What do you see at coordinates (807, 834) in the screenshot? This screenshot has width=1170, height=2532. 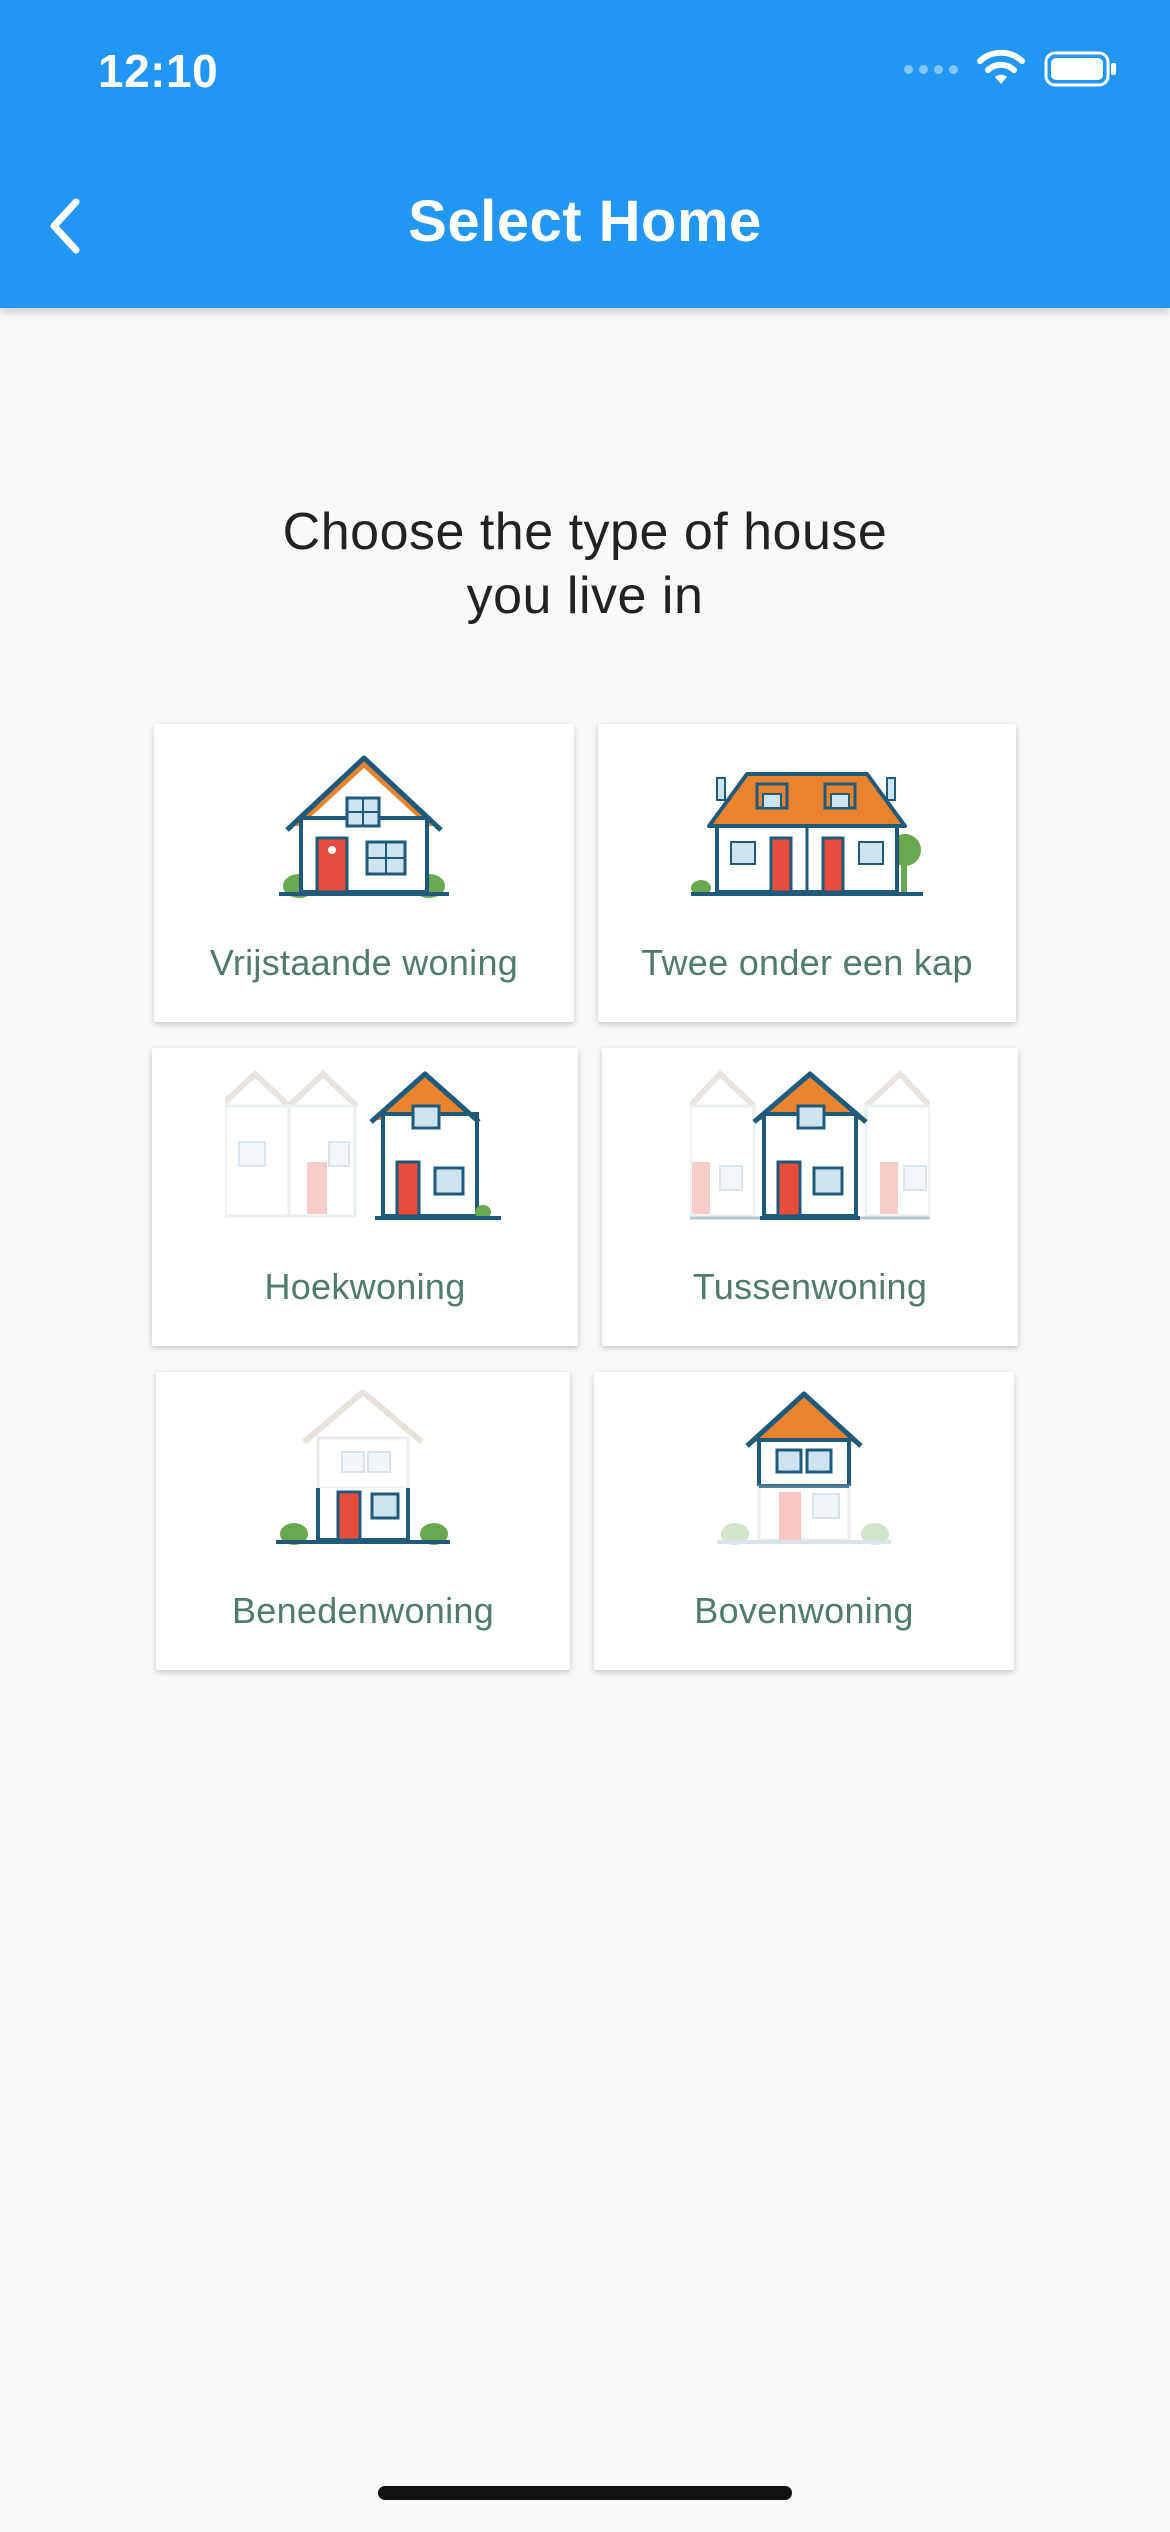 I see `semi-detached-house-icon` at bounding box center [807, 834].